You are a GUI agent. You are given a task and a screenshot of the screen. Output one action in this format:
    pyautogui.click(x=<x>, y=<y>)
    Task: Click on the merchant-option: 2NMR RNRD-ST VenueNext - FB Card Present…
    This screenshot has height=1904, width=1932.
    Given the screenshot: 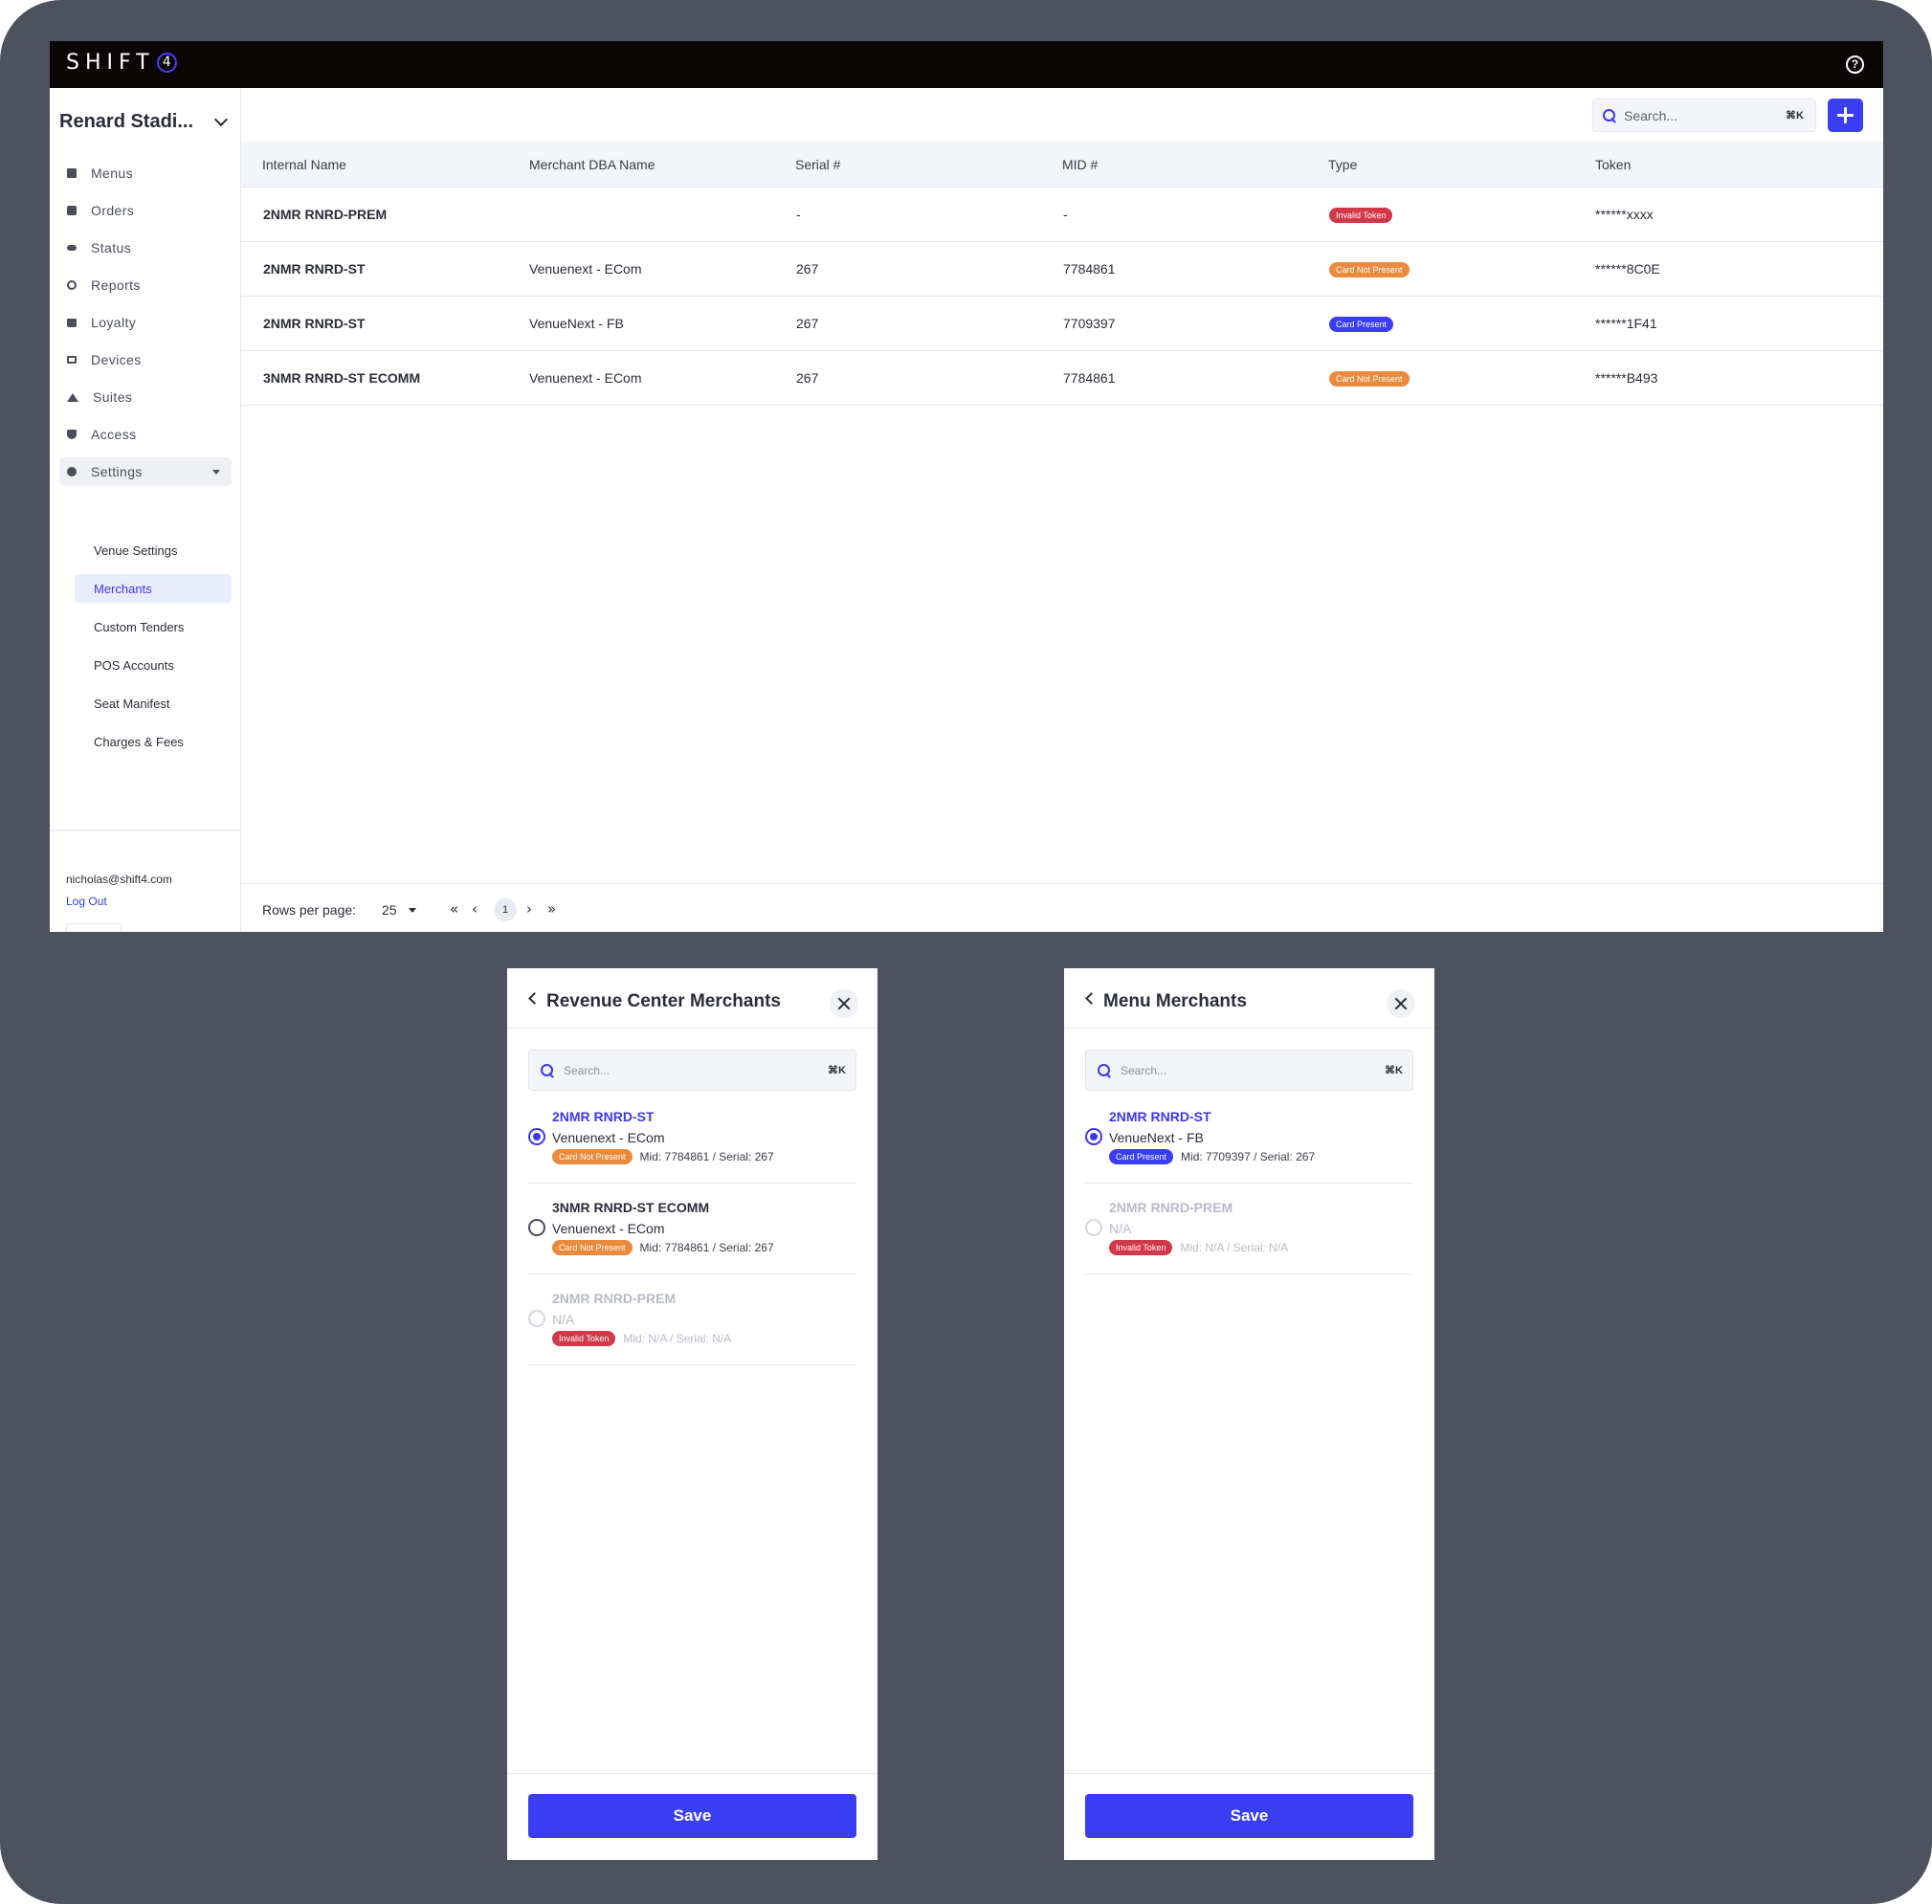 What is the action you would take?
    pyautogui.click(x=1249, y=1139)
    